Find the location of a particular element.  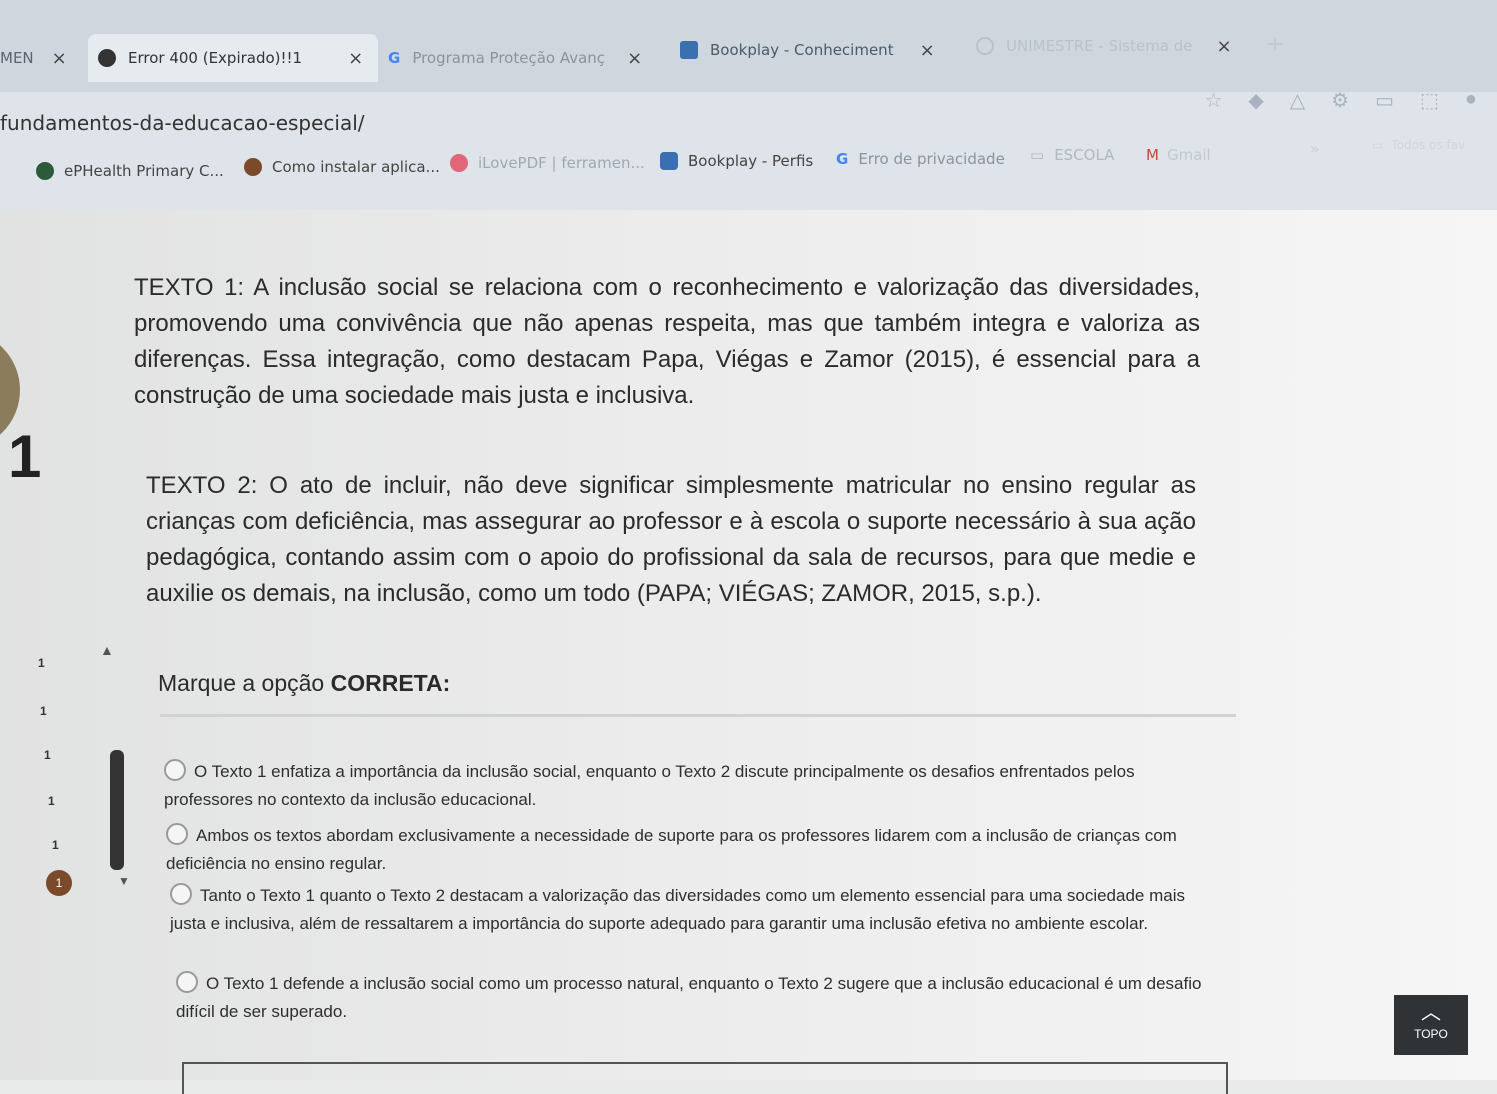

gmail-icon: M is located at coordinates (1152, 155).